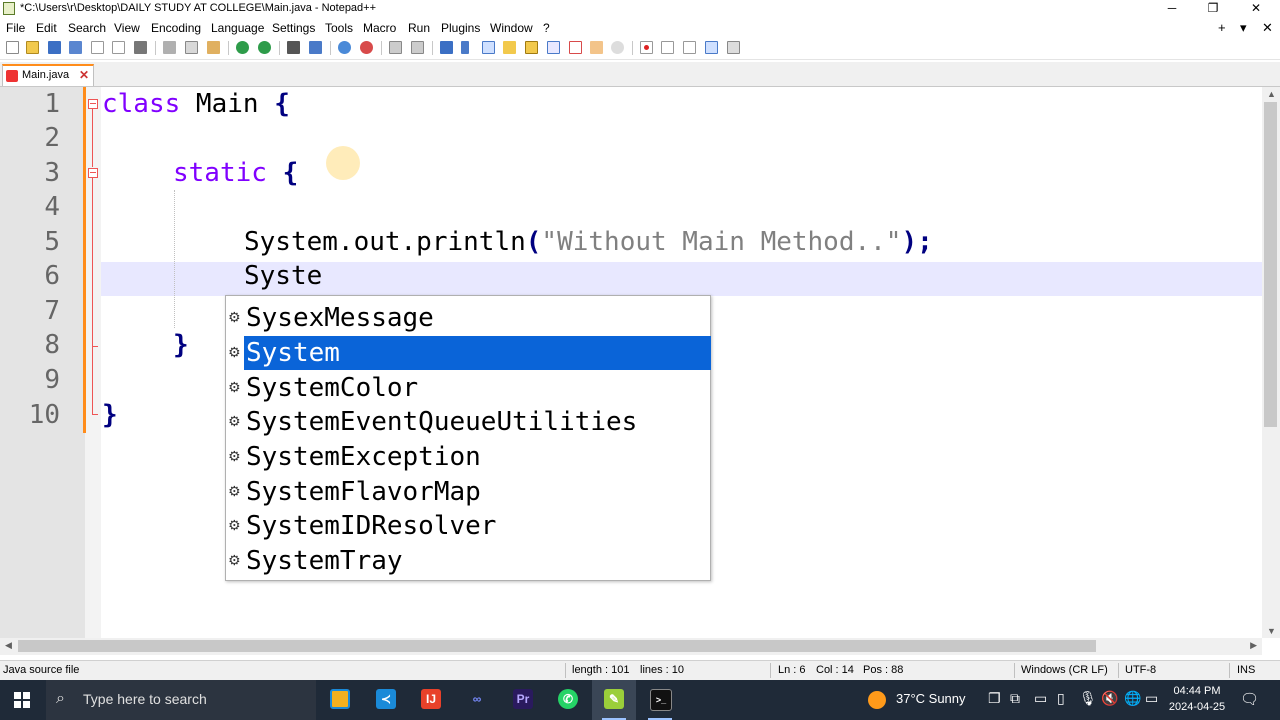 The width and height of the screenshot is (1280, 720). Describe the element at coordinates (344, 47) in the screenshot. I see `zoom-in-icon` at that location.